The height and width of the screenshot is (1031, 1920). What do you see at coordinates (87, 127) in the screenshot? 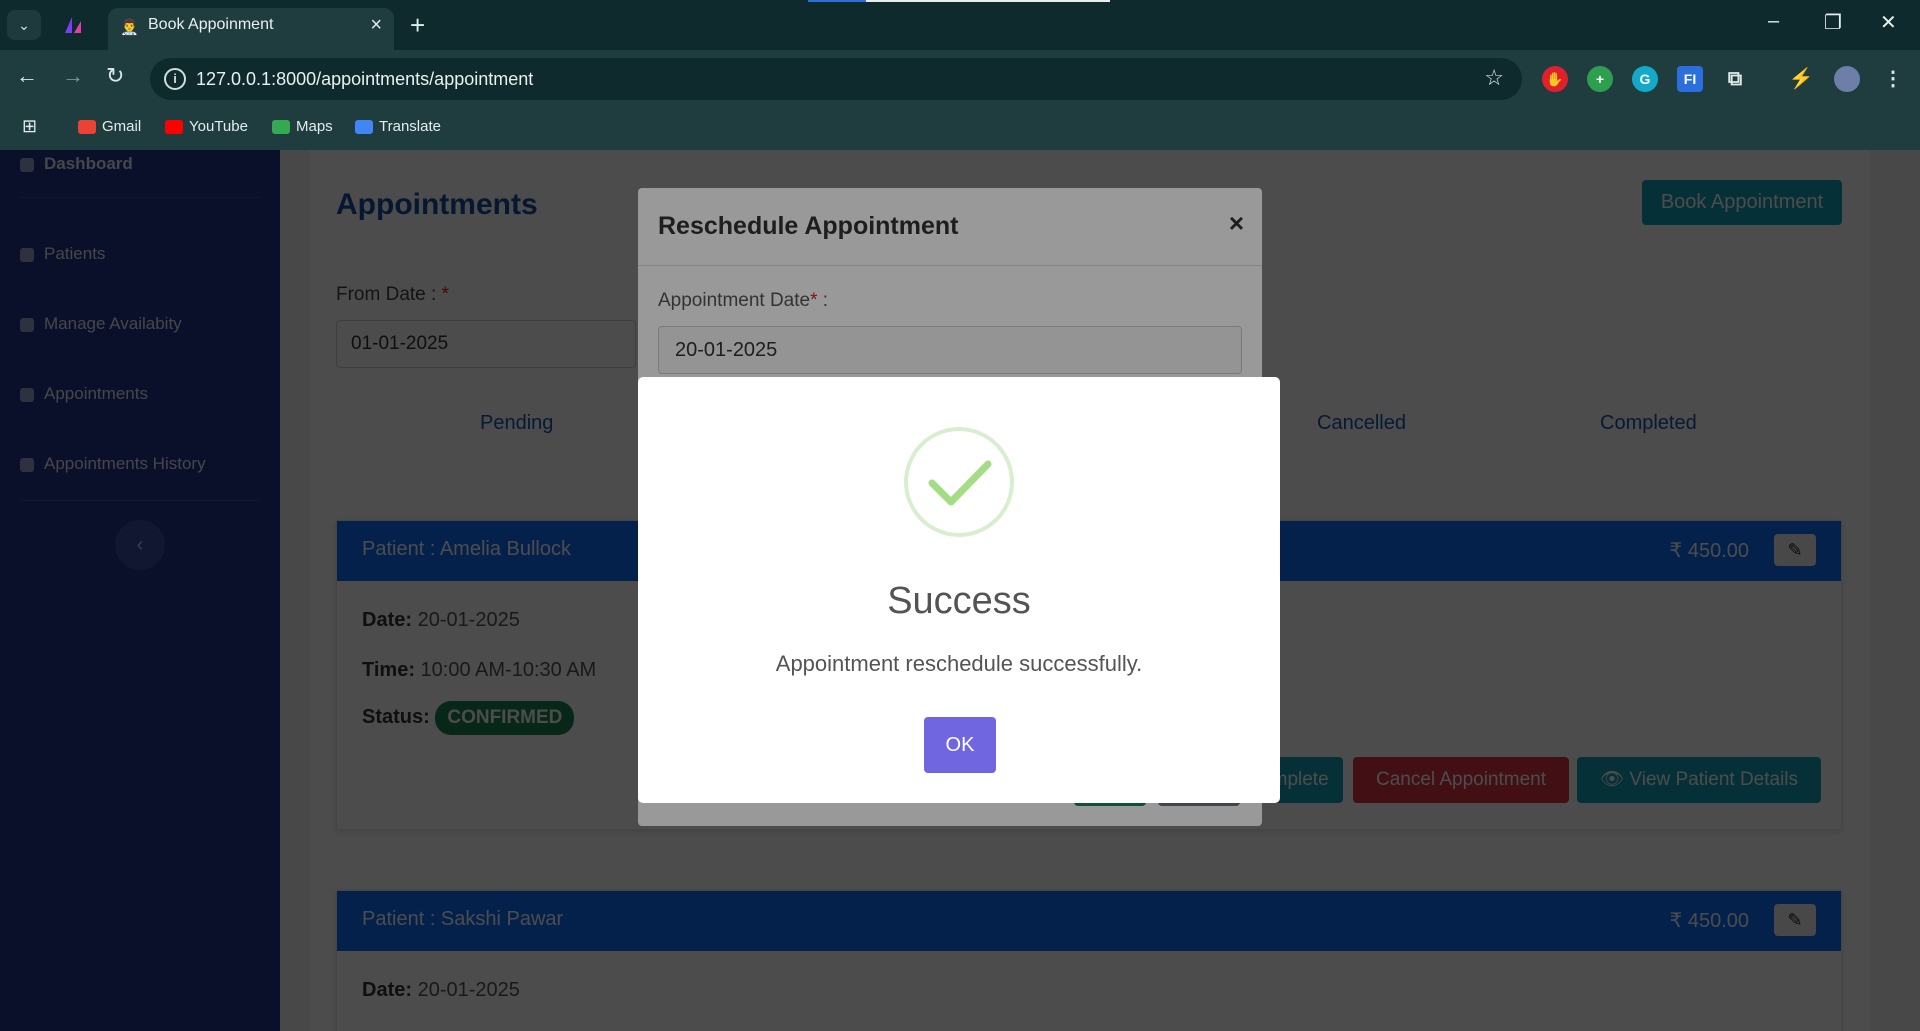
I see `gmail-icon` at bounding box center [87, 127].